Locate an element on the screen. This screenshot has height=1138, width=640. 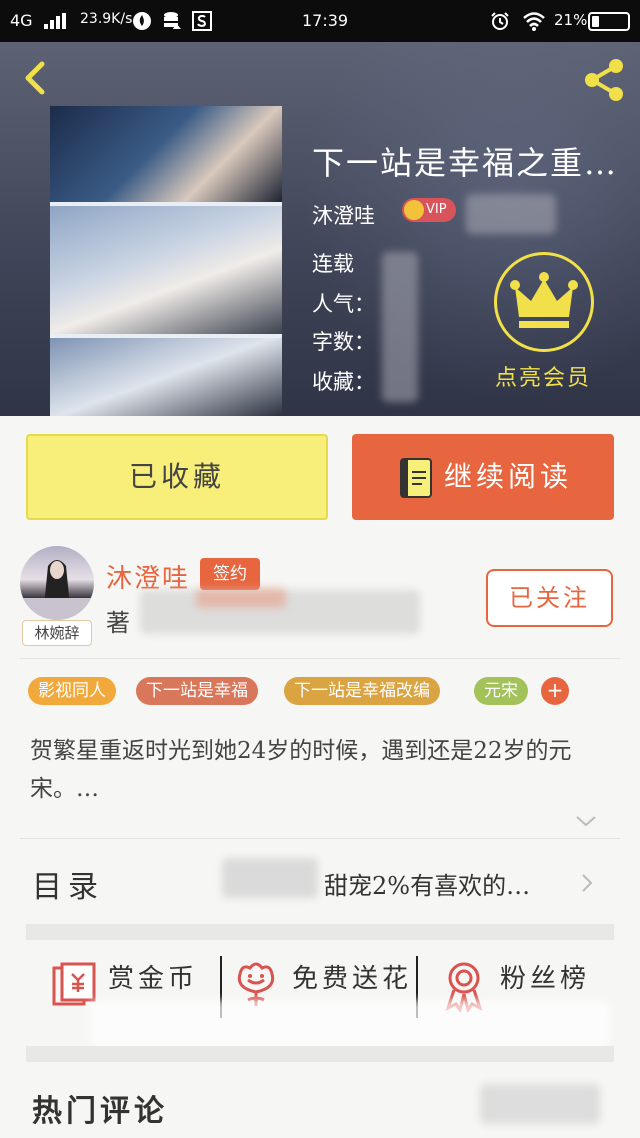
redacted-chapter is located at coordinates (270, 878).